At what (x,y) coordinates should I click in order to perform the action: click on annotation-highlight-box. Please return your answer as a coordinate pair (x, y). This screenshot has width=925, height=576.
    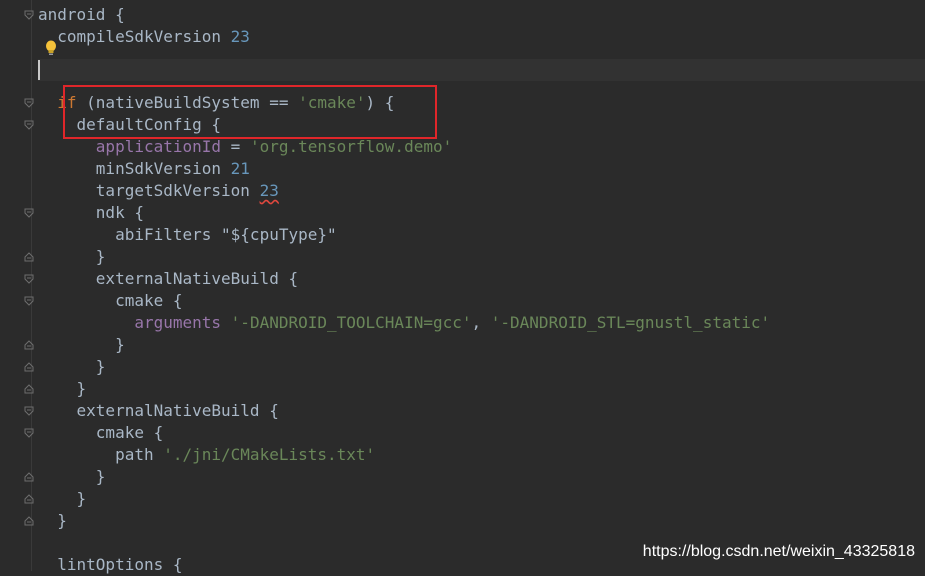
    Looking at the image, I should click on (250, 112).